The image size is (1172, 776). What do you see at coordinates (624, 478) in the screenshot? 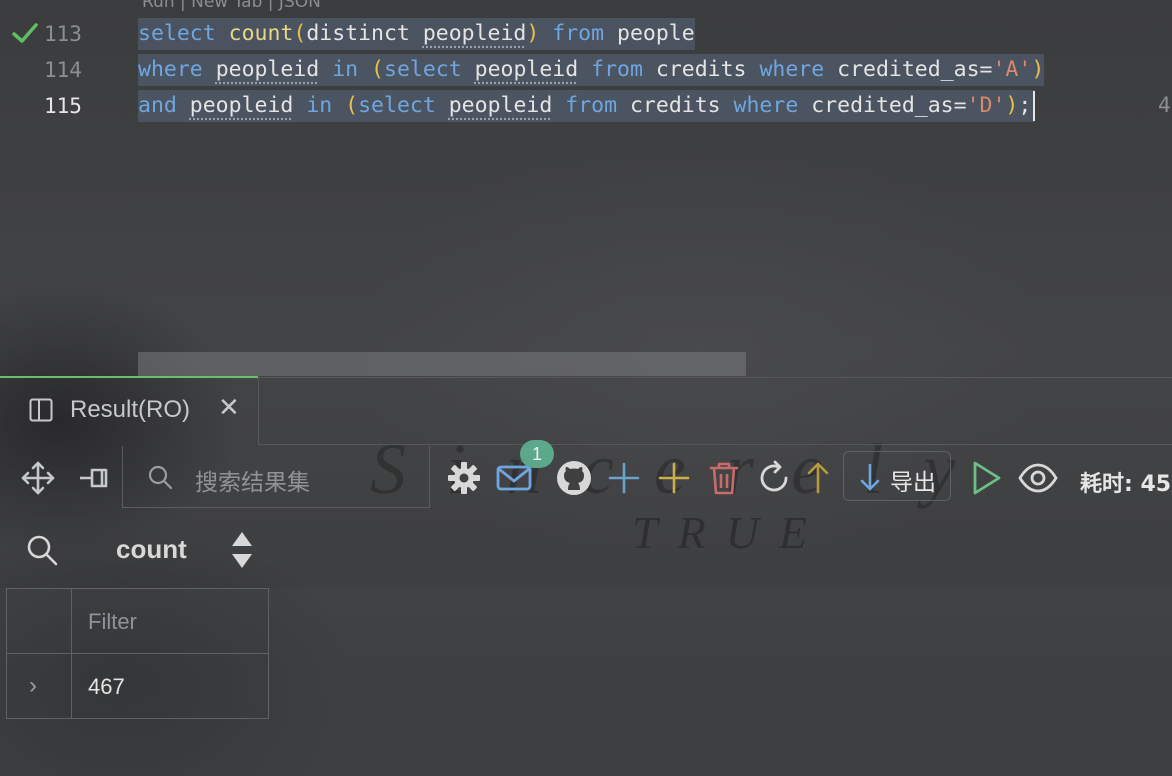
I see `add-row-icon` at bounding box center [624, 478].